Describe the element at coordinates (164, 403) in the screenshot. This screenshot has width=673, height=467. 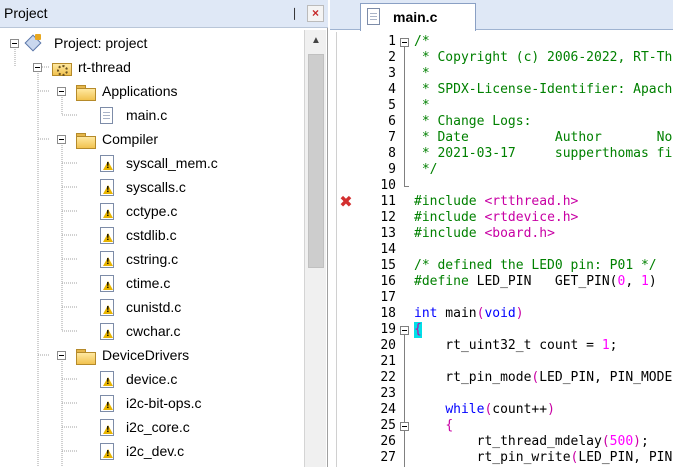
I see `tree-item-label: i2c-bit-ops.c` at that location.